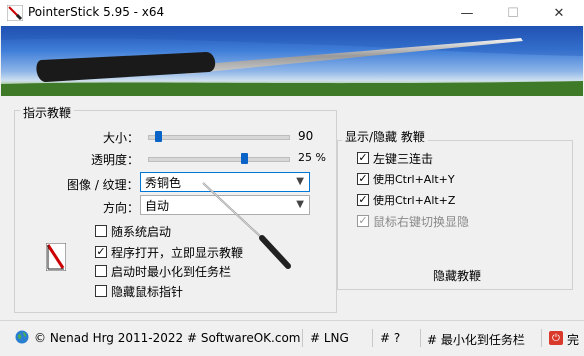  What do you see at coordinates (103, 185) in the screenshot?
I see `image-texture-label: 图像 / 纹理：` at bounding box center [103, 185].